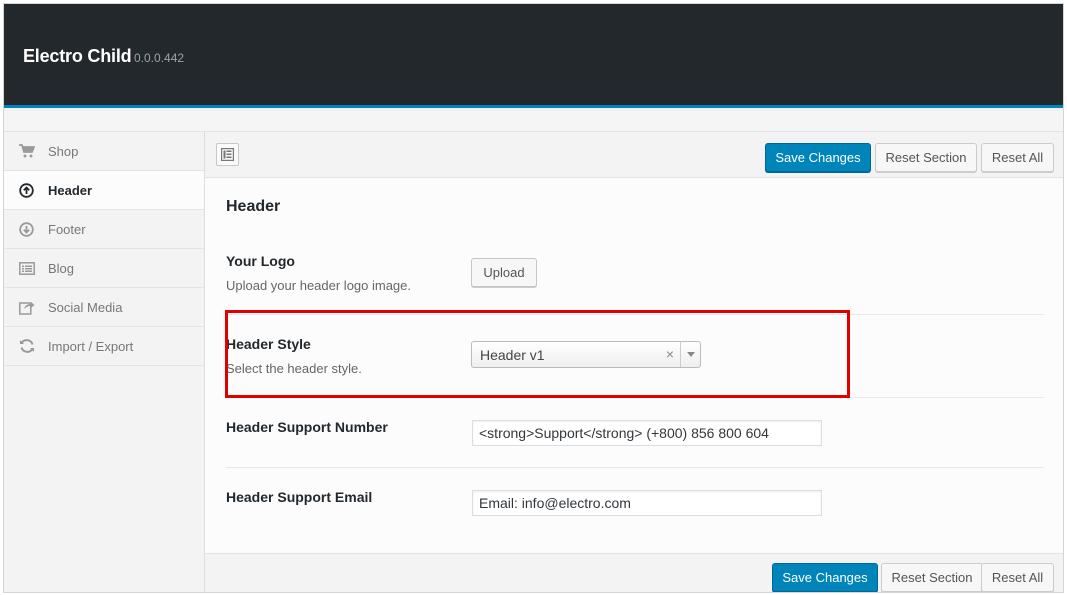 The width and height of the screenshot is (1067, 595). What do you see at coordinates (91, 346) in the screenshot?
I see `sidebar-item-label: Import / Export` at bounding box center [91, 346].